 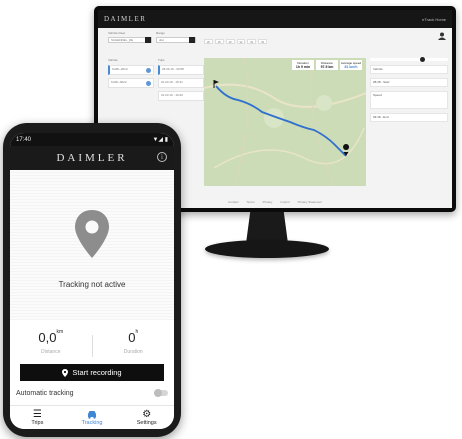 I want to click on tab-settings: ⚙ Settings, so click(x=146, y=417).